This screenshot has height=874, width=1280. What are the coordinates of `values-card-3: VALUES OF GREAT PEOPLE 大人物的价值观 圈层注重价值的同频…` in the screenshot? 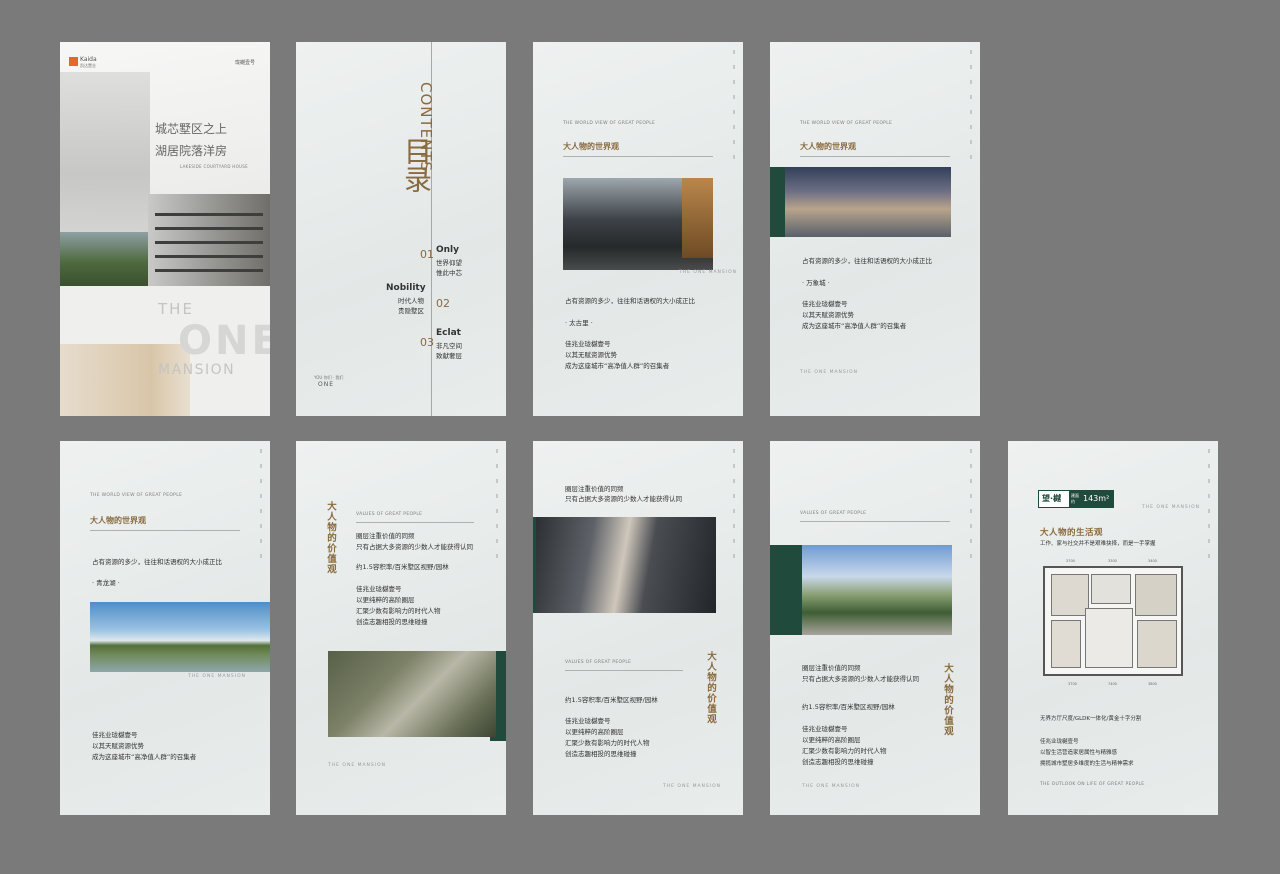 It's located at (875, 628).